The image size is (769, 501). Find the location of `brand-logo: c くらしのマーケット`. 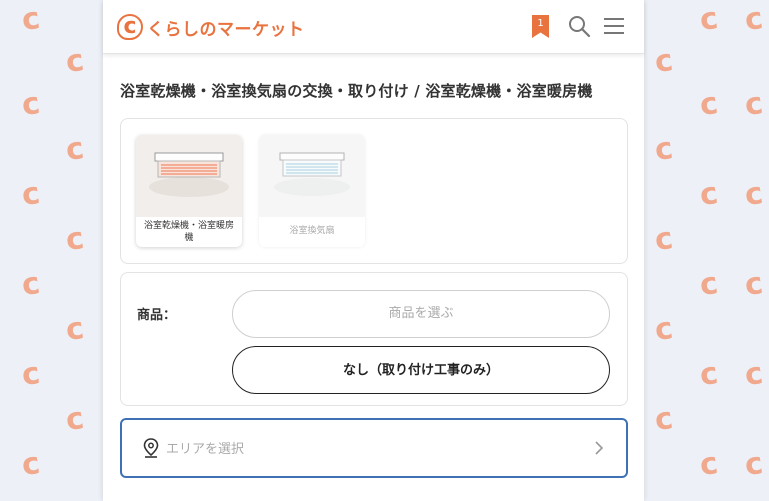

brand-logo: c くらしのマーケット is located at coordinates (211, 27).